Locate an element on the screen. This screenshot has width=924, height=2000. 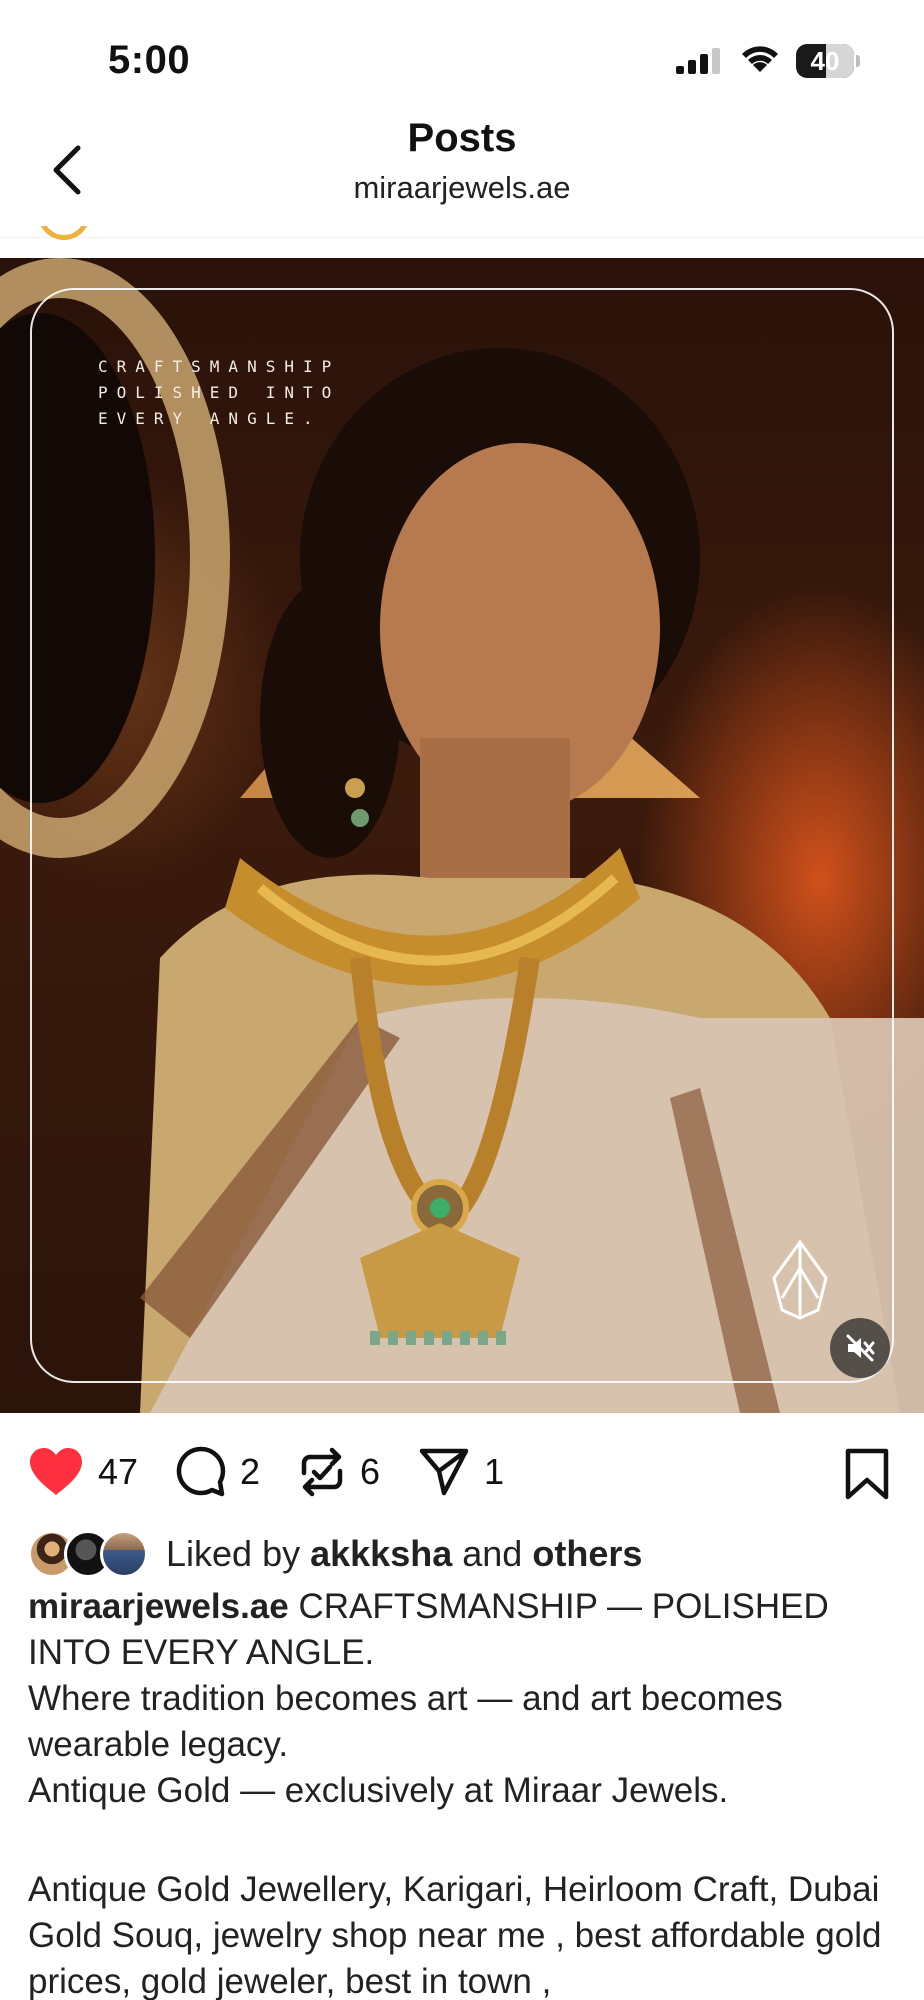
share-button: 1 is located at coordinates (461, 1472).